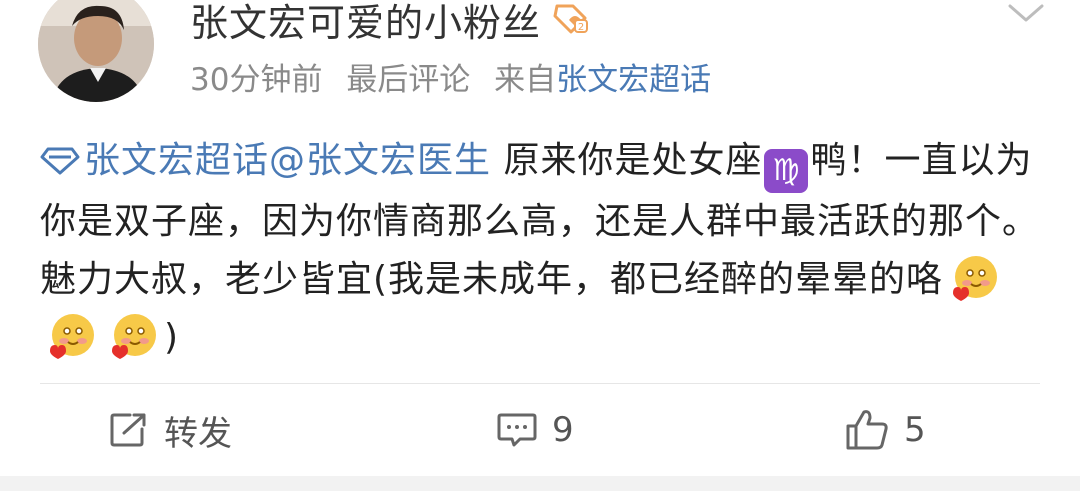  I want to click on author-row: 张文宏可爱的小粉丝 2, so click(390, 23).